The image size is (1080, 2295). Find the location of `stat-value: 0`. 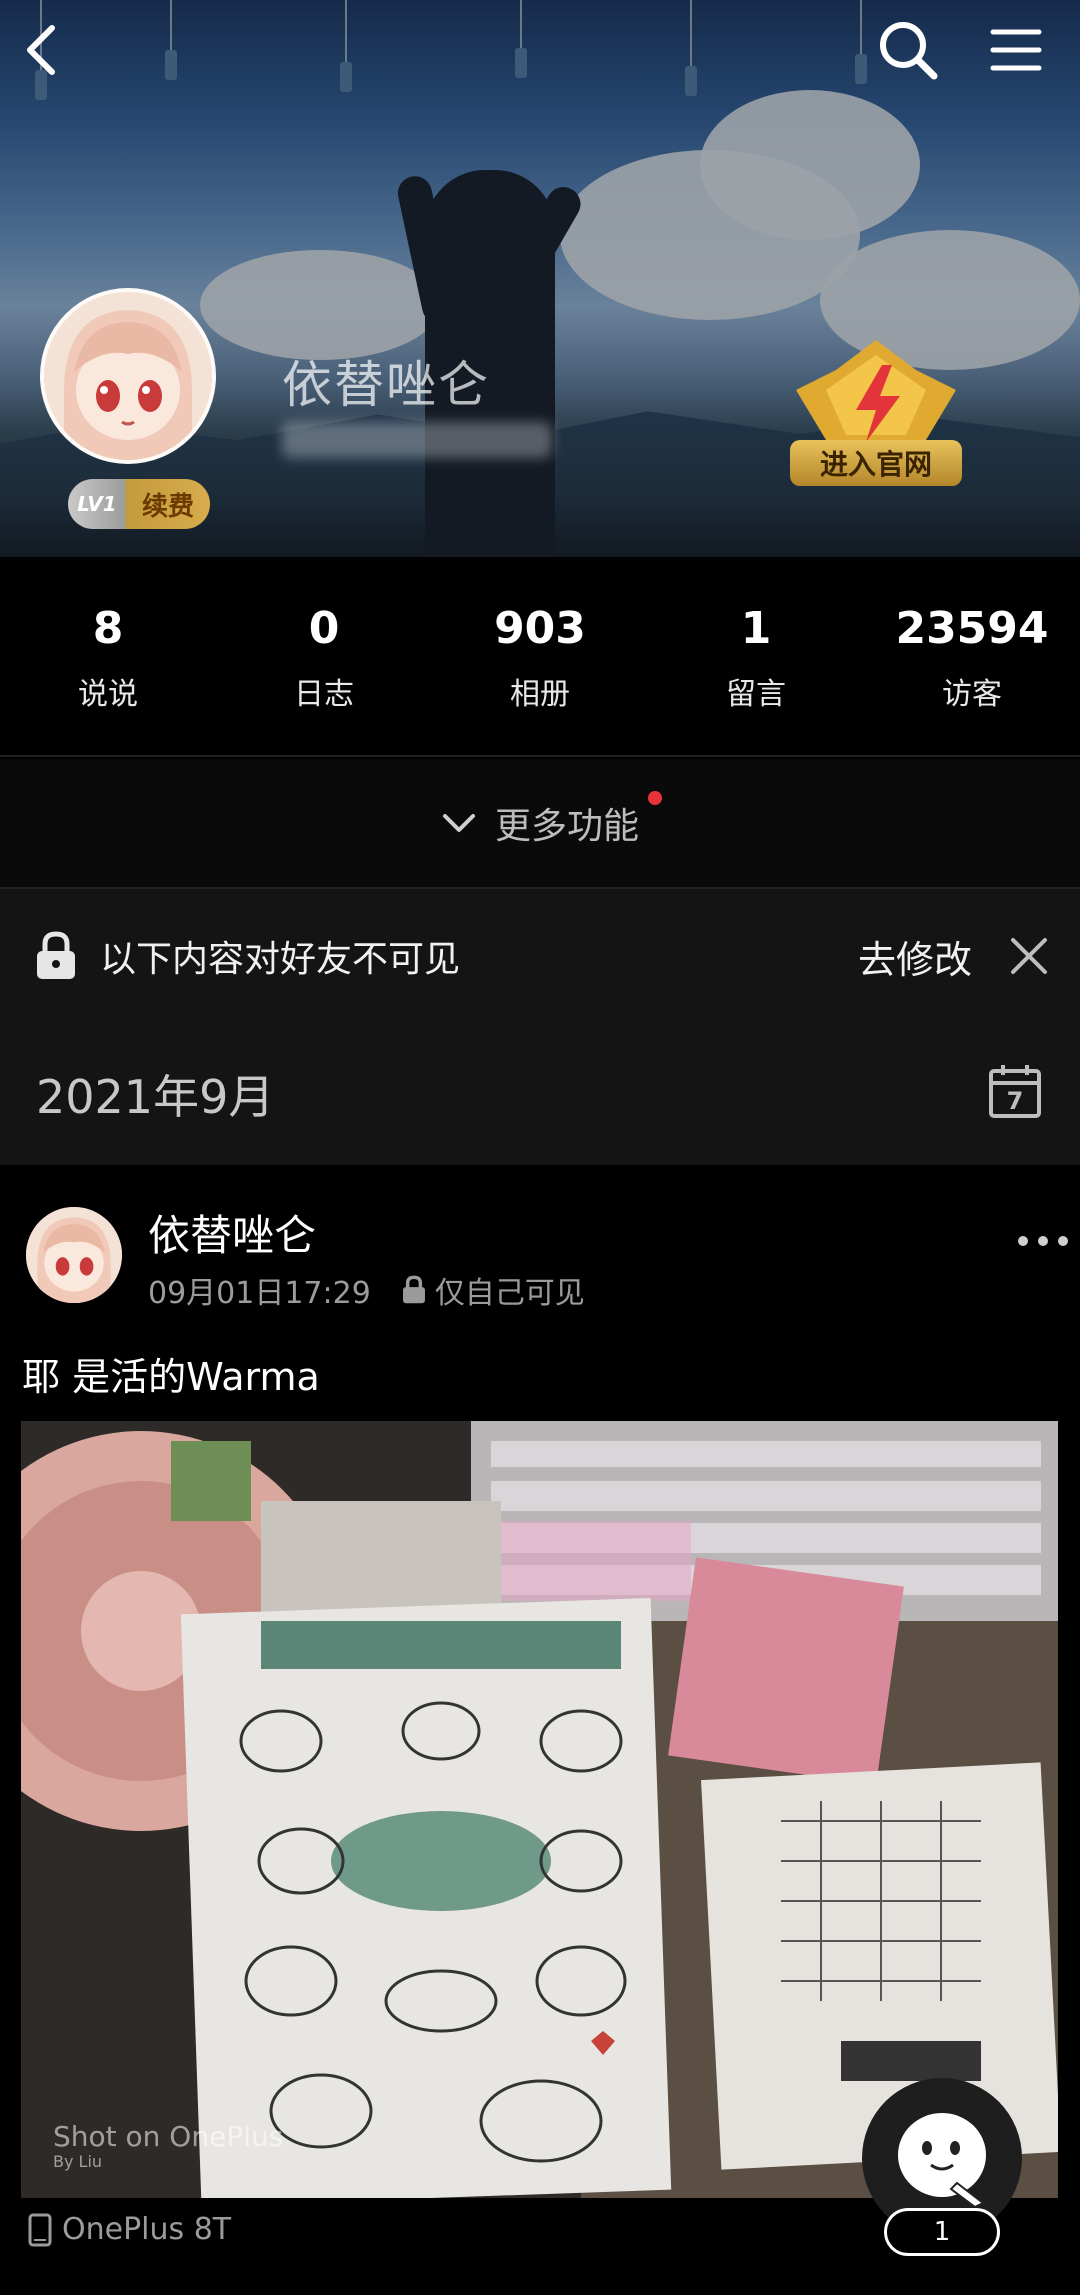

stat-value: 0 is located at coordinates (324, 628).